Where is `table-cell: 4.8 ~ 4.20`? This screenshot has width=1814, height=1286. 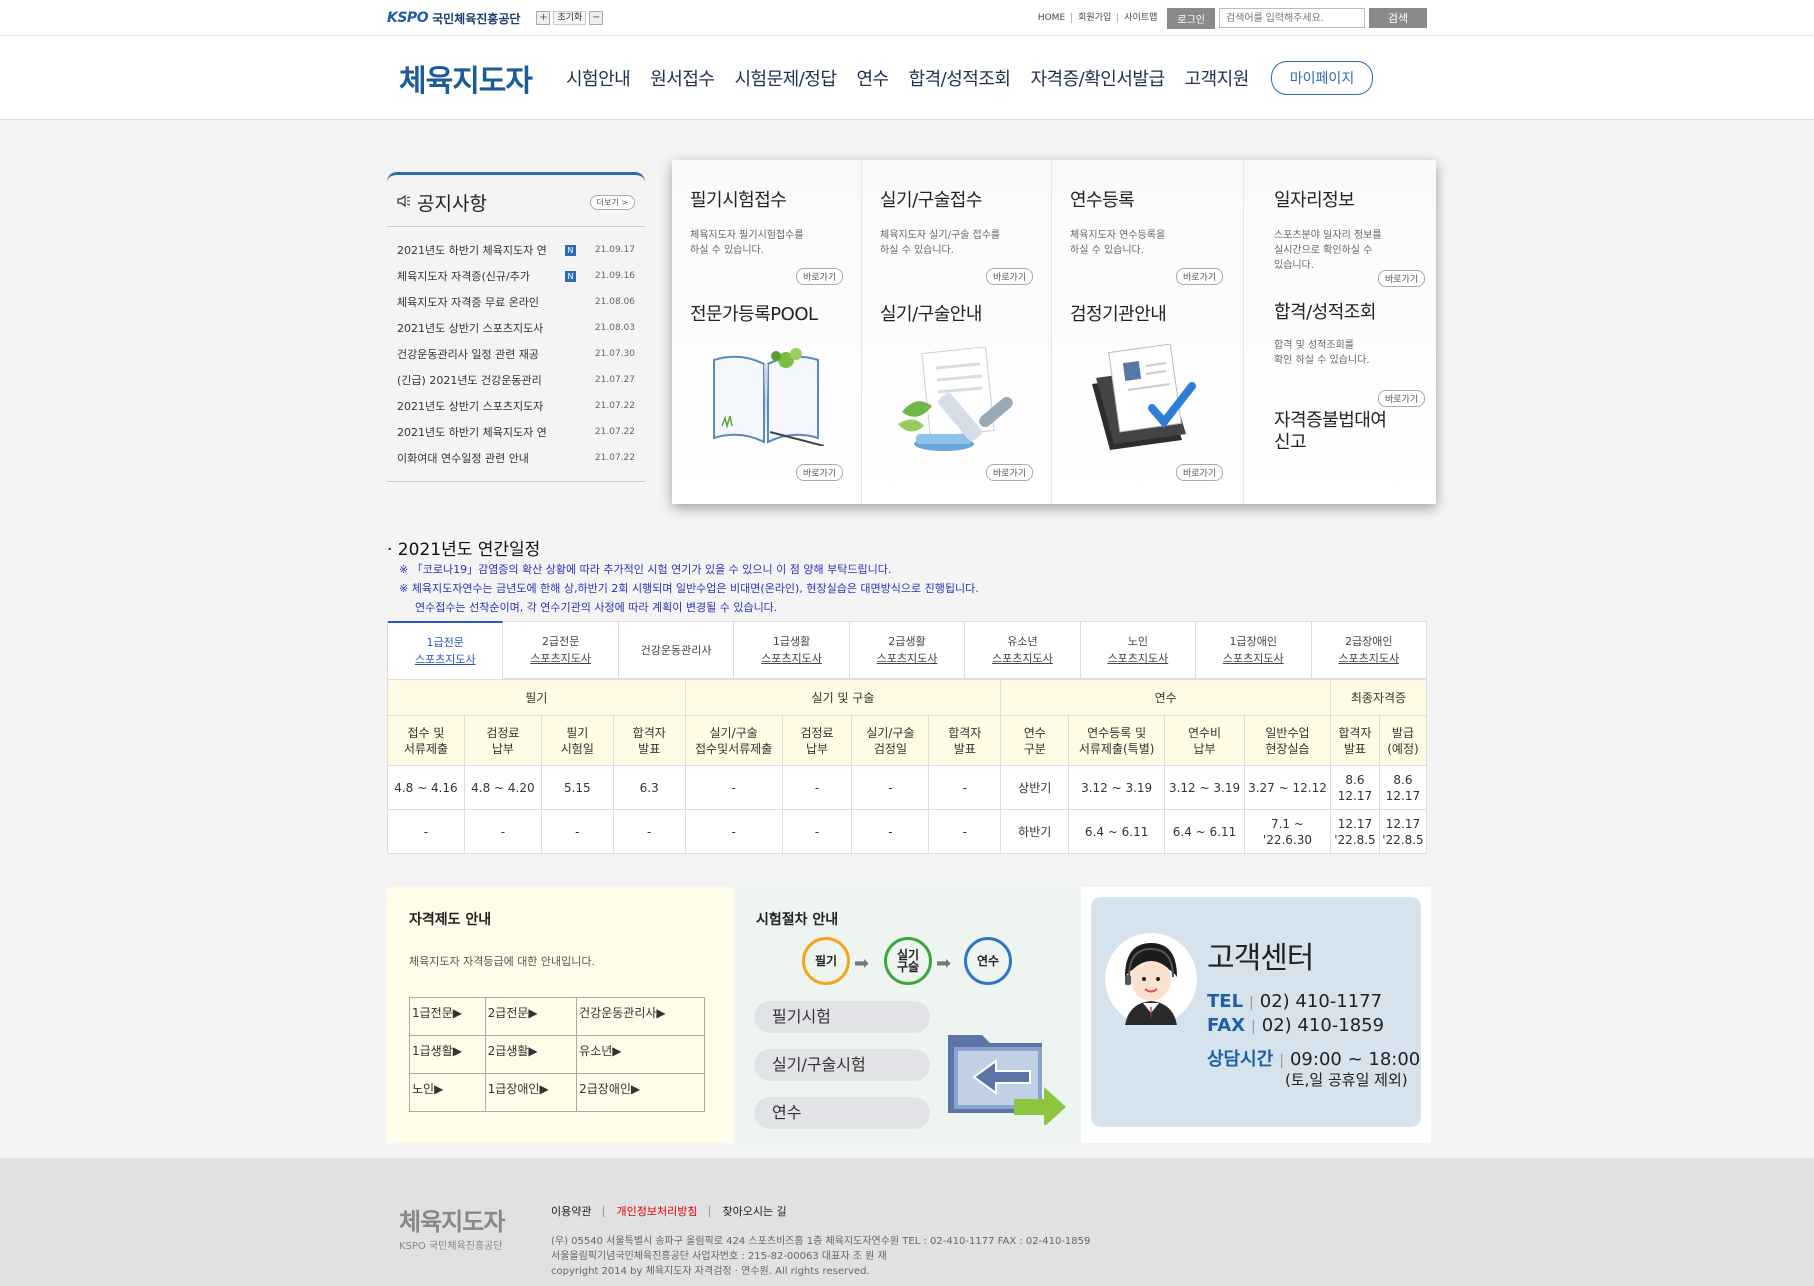
table-cell: 4.8 ~ 4.20 is located at coordinates (502, 787).